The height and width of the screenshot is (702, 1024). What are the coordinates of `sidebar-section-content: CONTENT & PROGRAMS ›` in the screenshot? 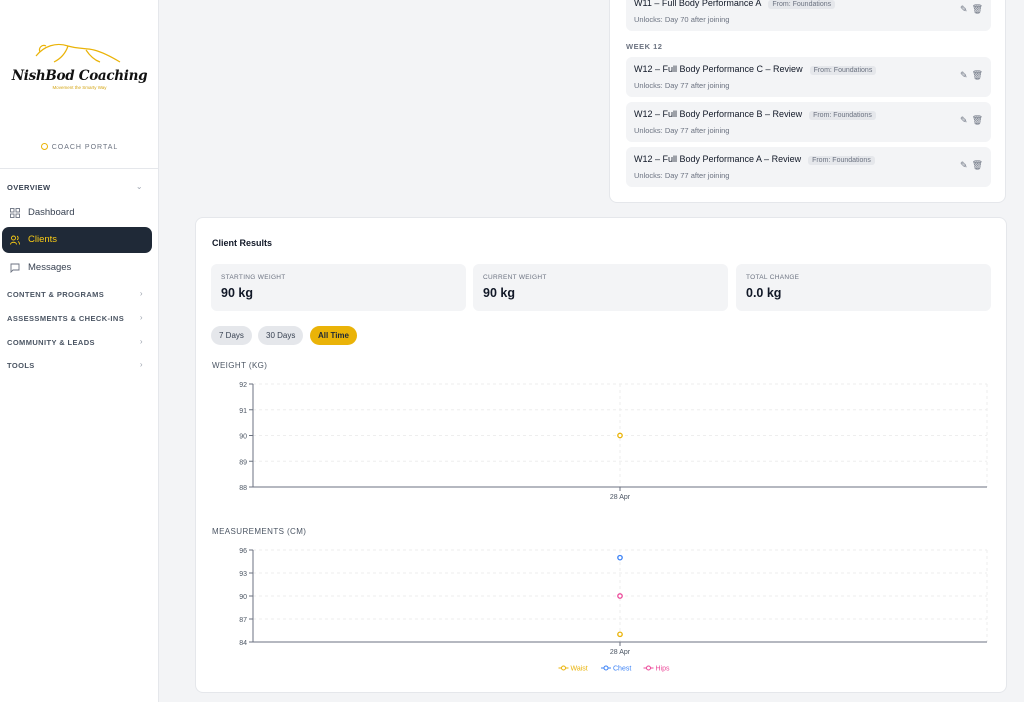 It's located at (78, 294).